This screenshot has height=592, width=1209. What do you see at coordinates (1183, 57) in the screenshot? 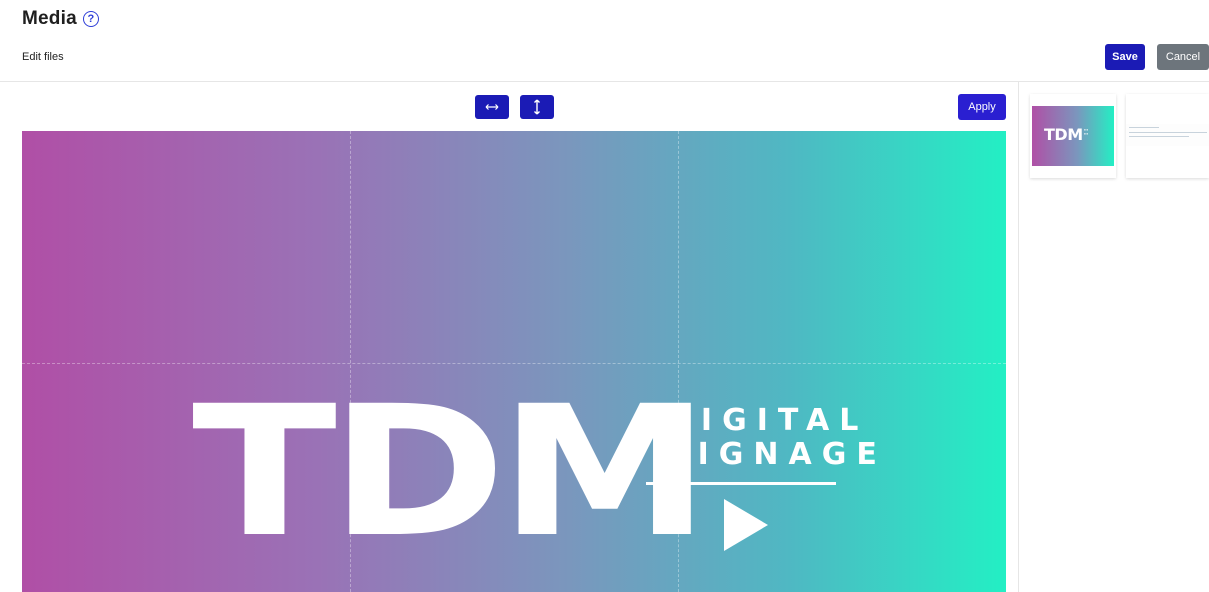
I see `cancel-button: Cancel` at bounding box center [1183, 57].